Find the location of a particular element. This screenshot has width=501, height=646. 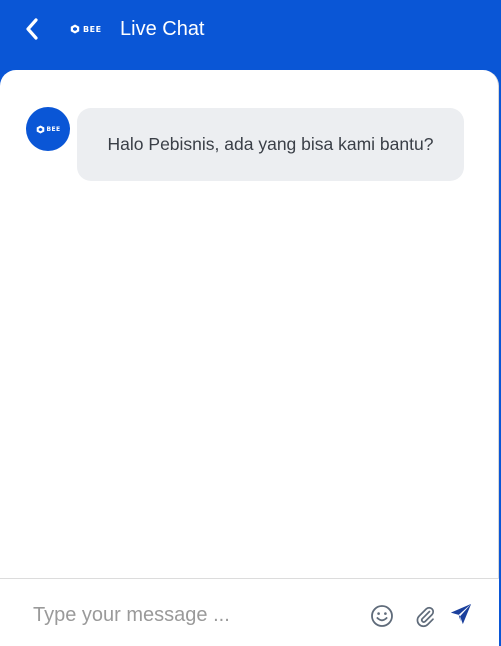

chevron-left-icon is located at coordinates (32, 29).